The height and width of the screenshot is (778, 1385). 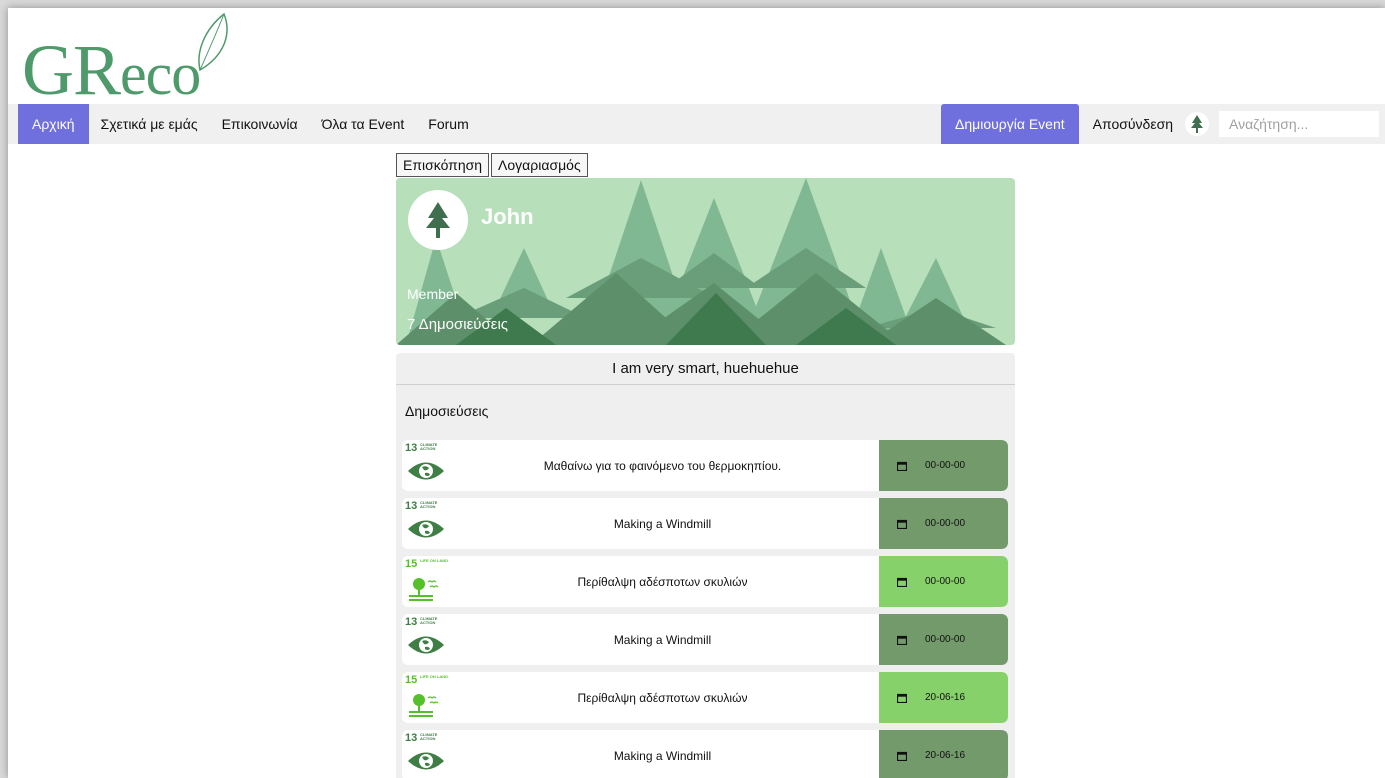 What do you see at coordinates (260, 124) in the screenshot?
I see `nav-item-contact: Επικοινωνία` at bounding box center [260, 124].